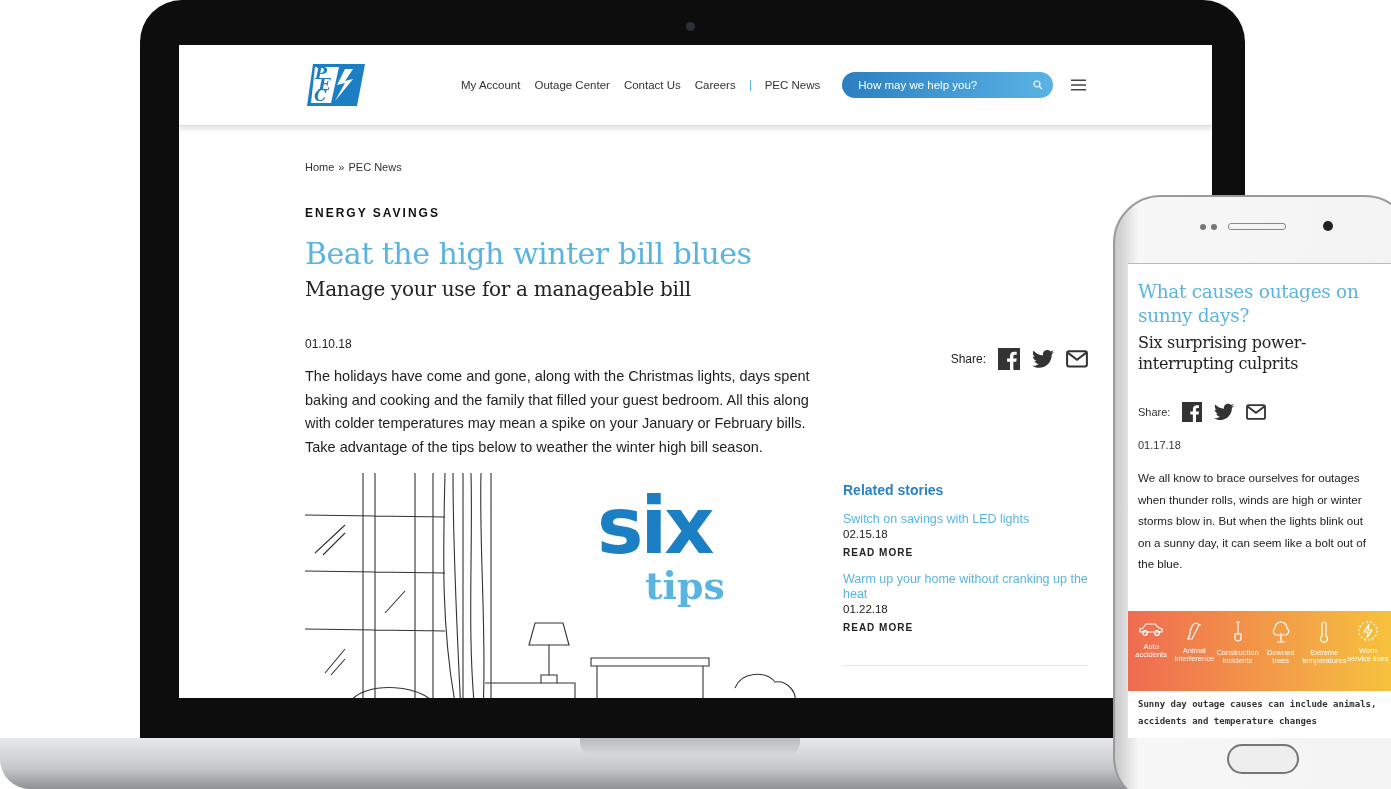 The image size is (1391, 789). I want to click on article-subtitle: Manage your use for a manageable bill, so click(498, 289).